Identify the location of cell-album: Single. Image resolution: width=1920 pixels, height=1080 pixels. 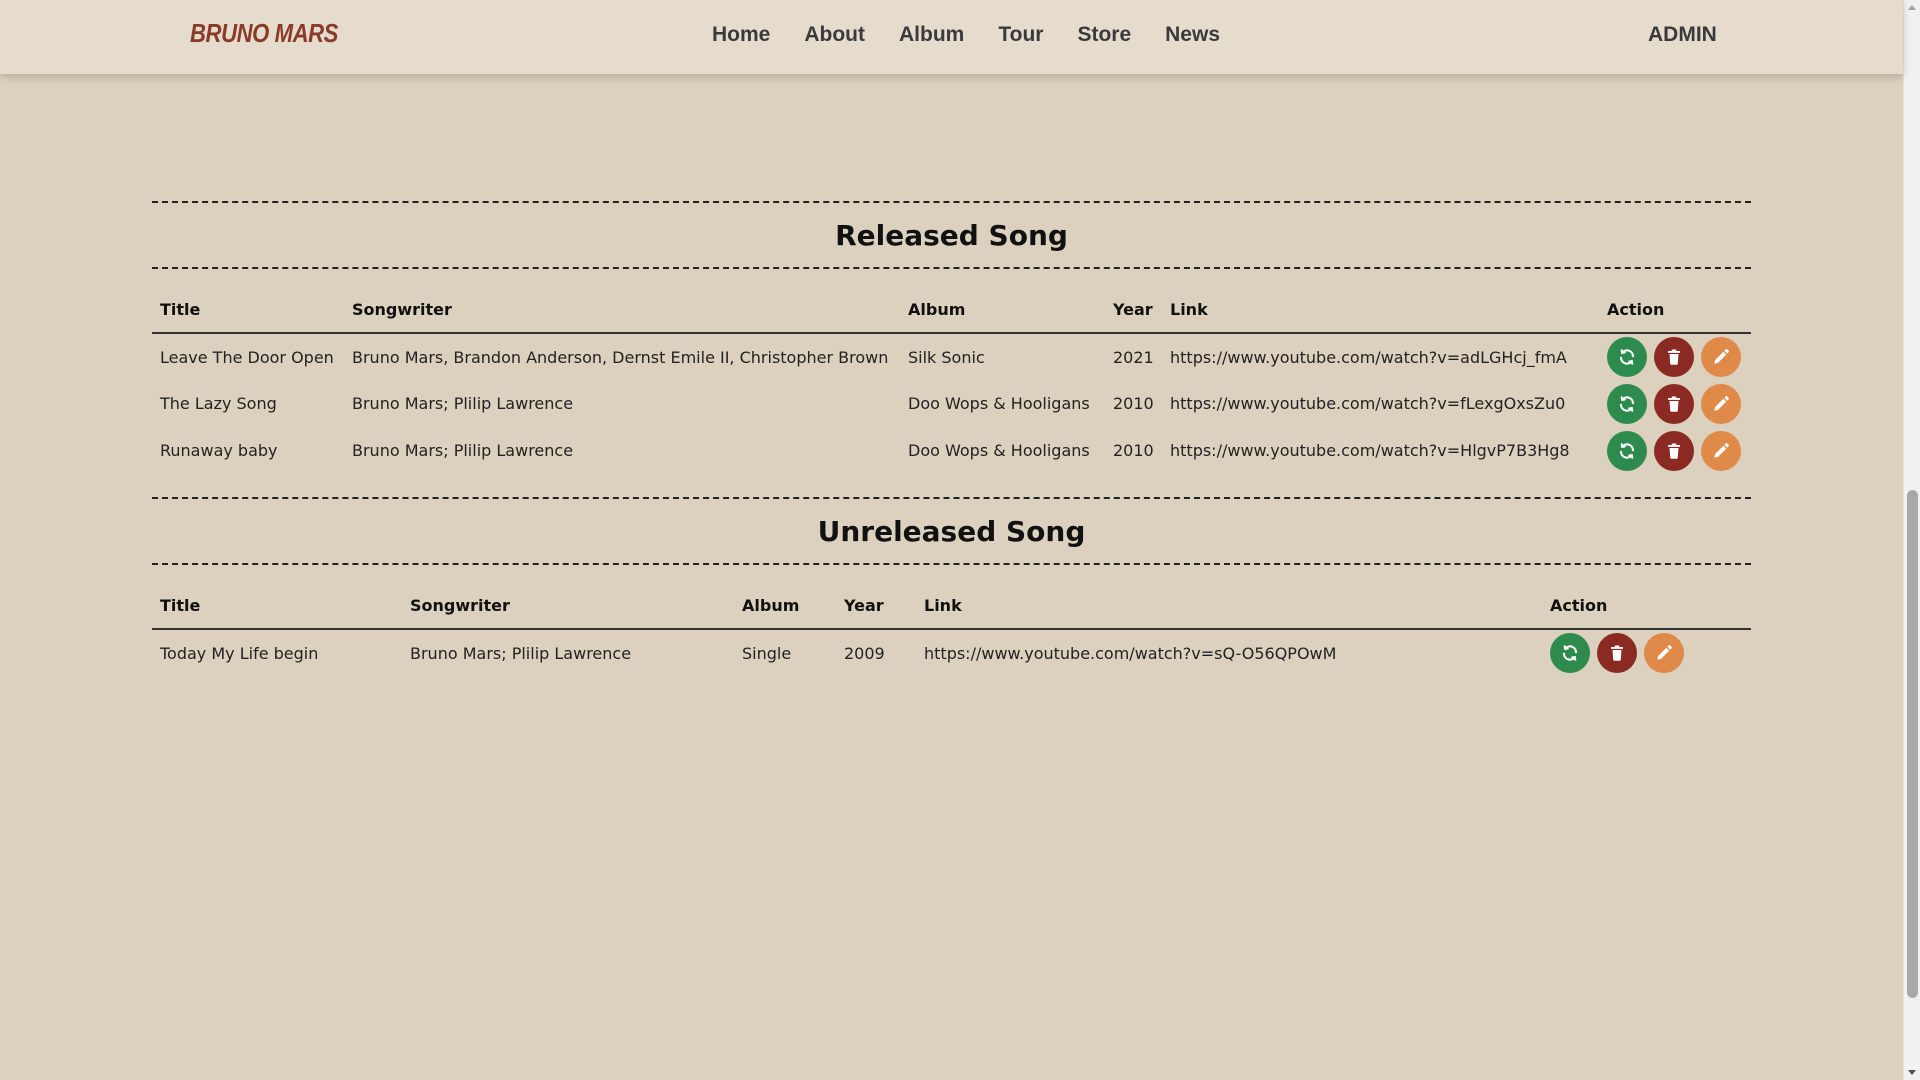
(767, 653).